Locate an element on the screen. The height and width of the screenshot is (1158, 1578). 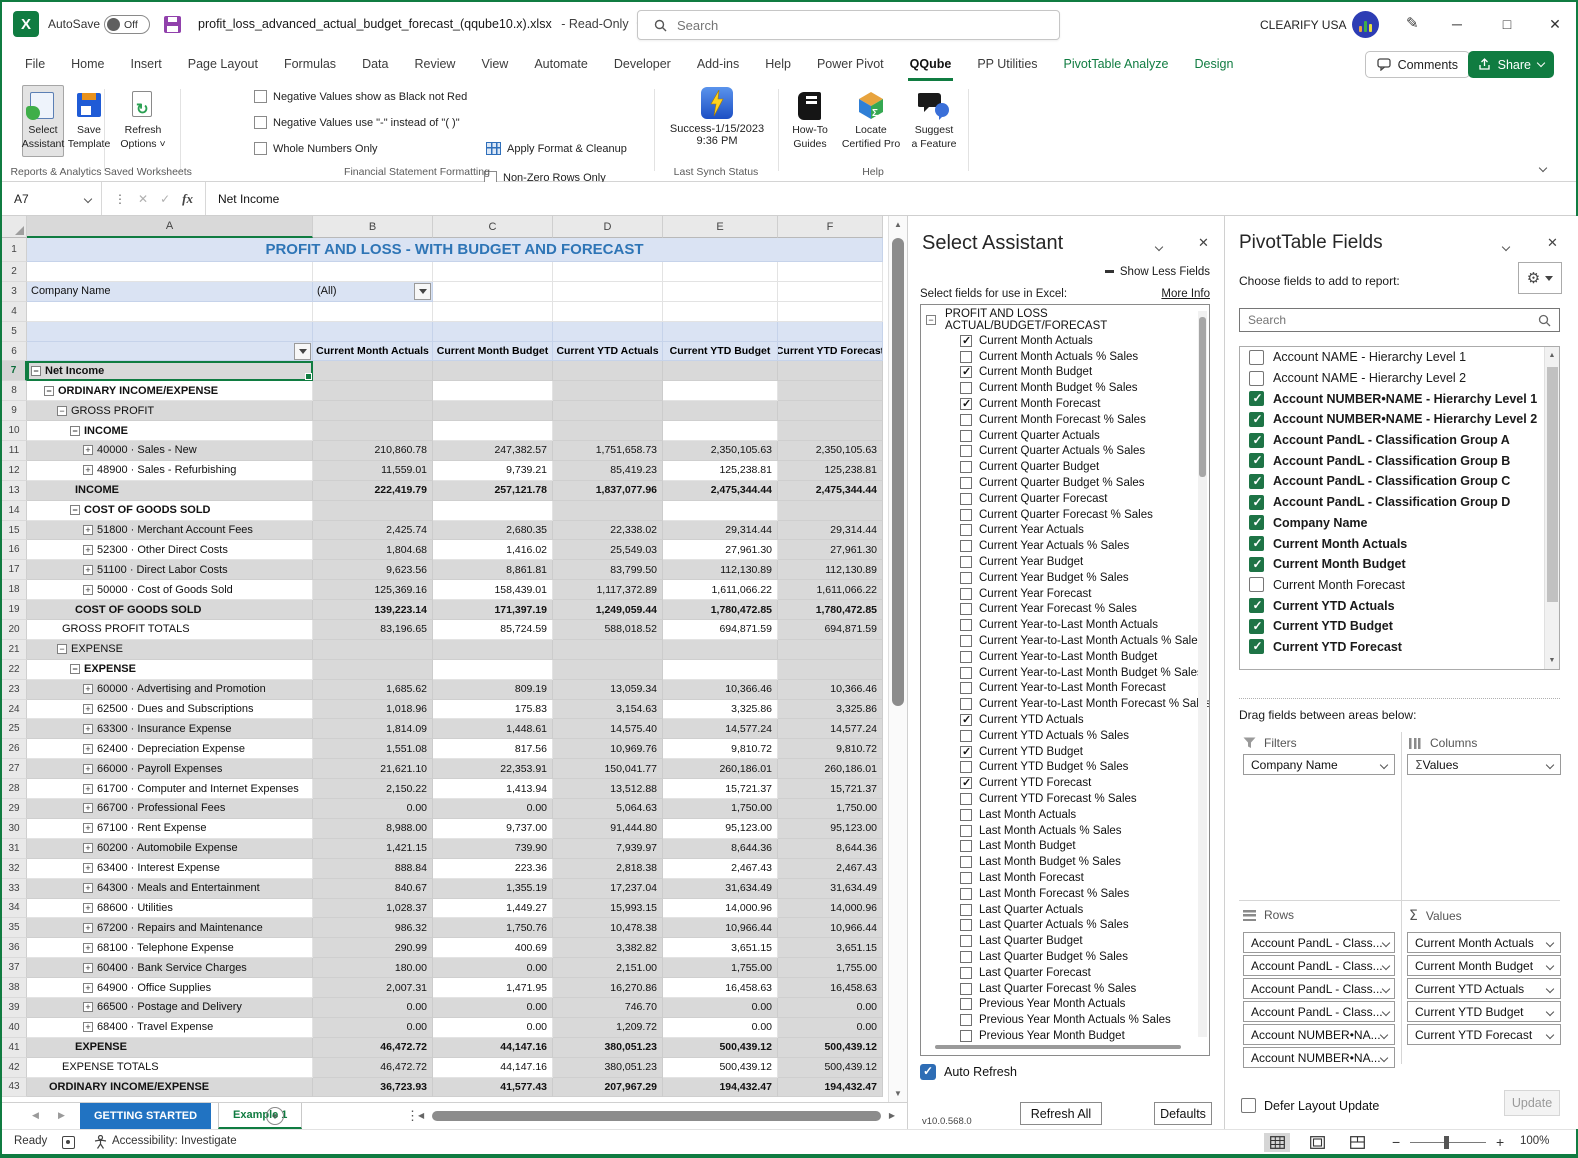
synch-status-icon-button is located at coordinates (717, 104).